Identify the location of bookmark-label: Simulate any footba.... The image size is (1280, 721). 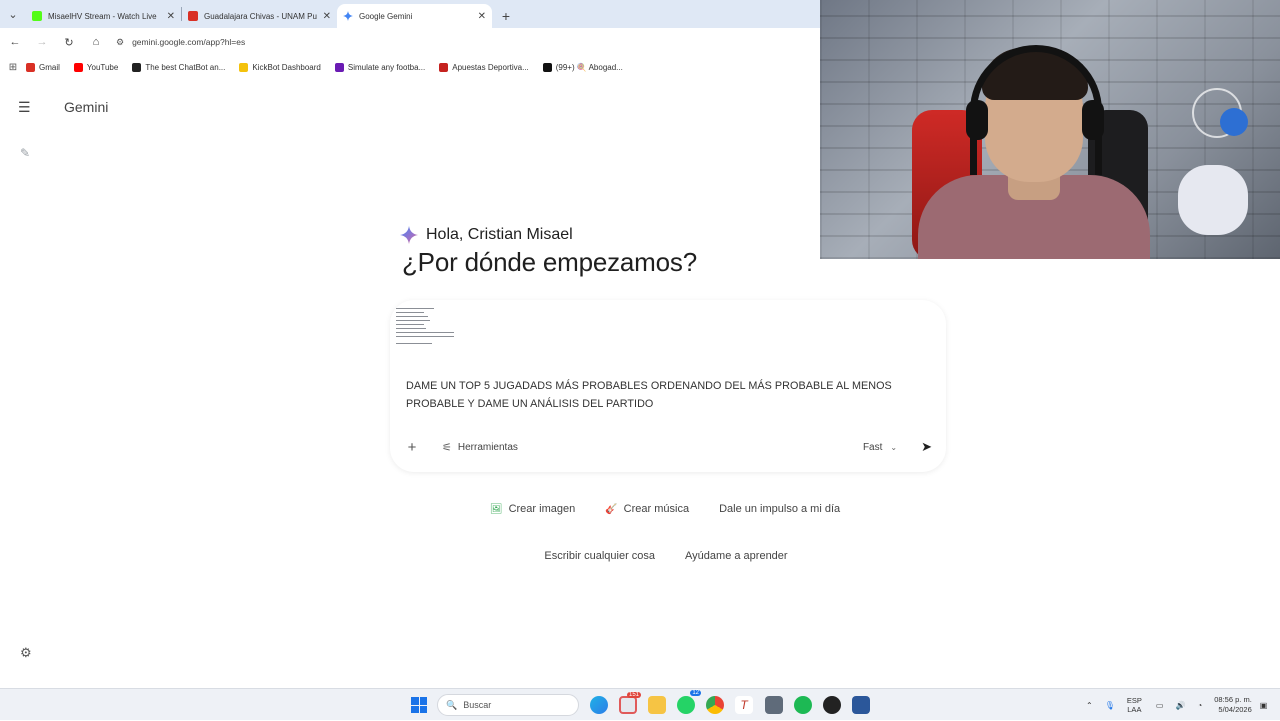
(386, 67).